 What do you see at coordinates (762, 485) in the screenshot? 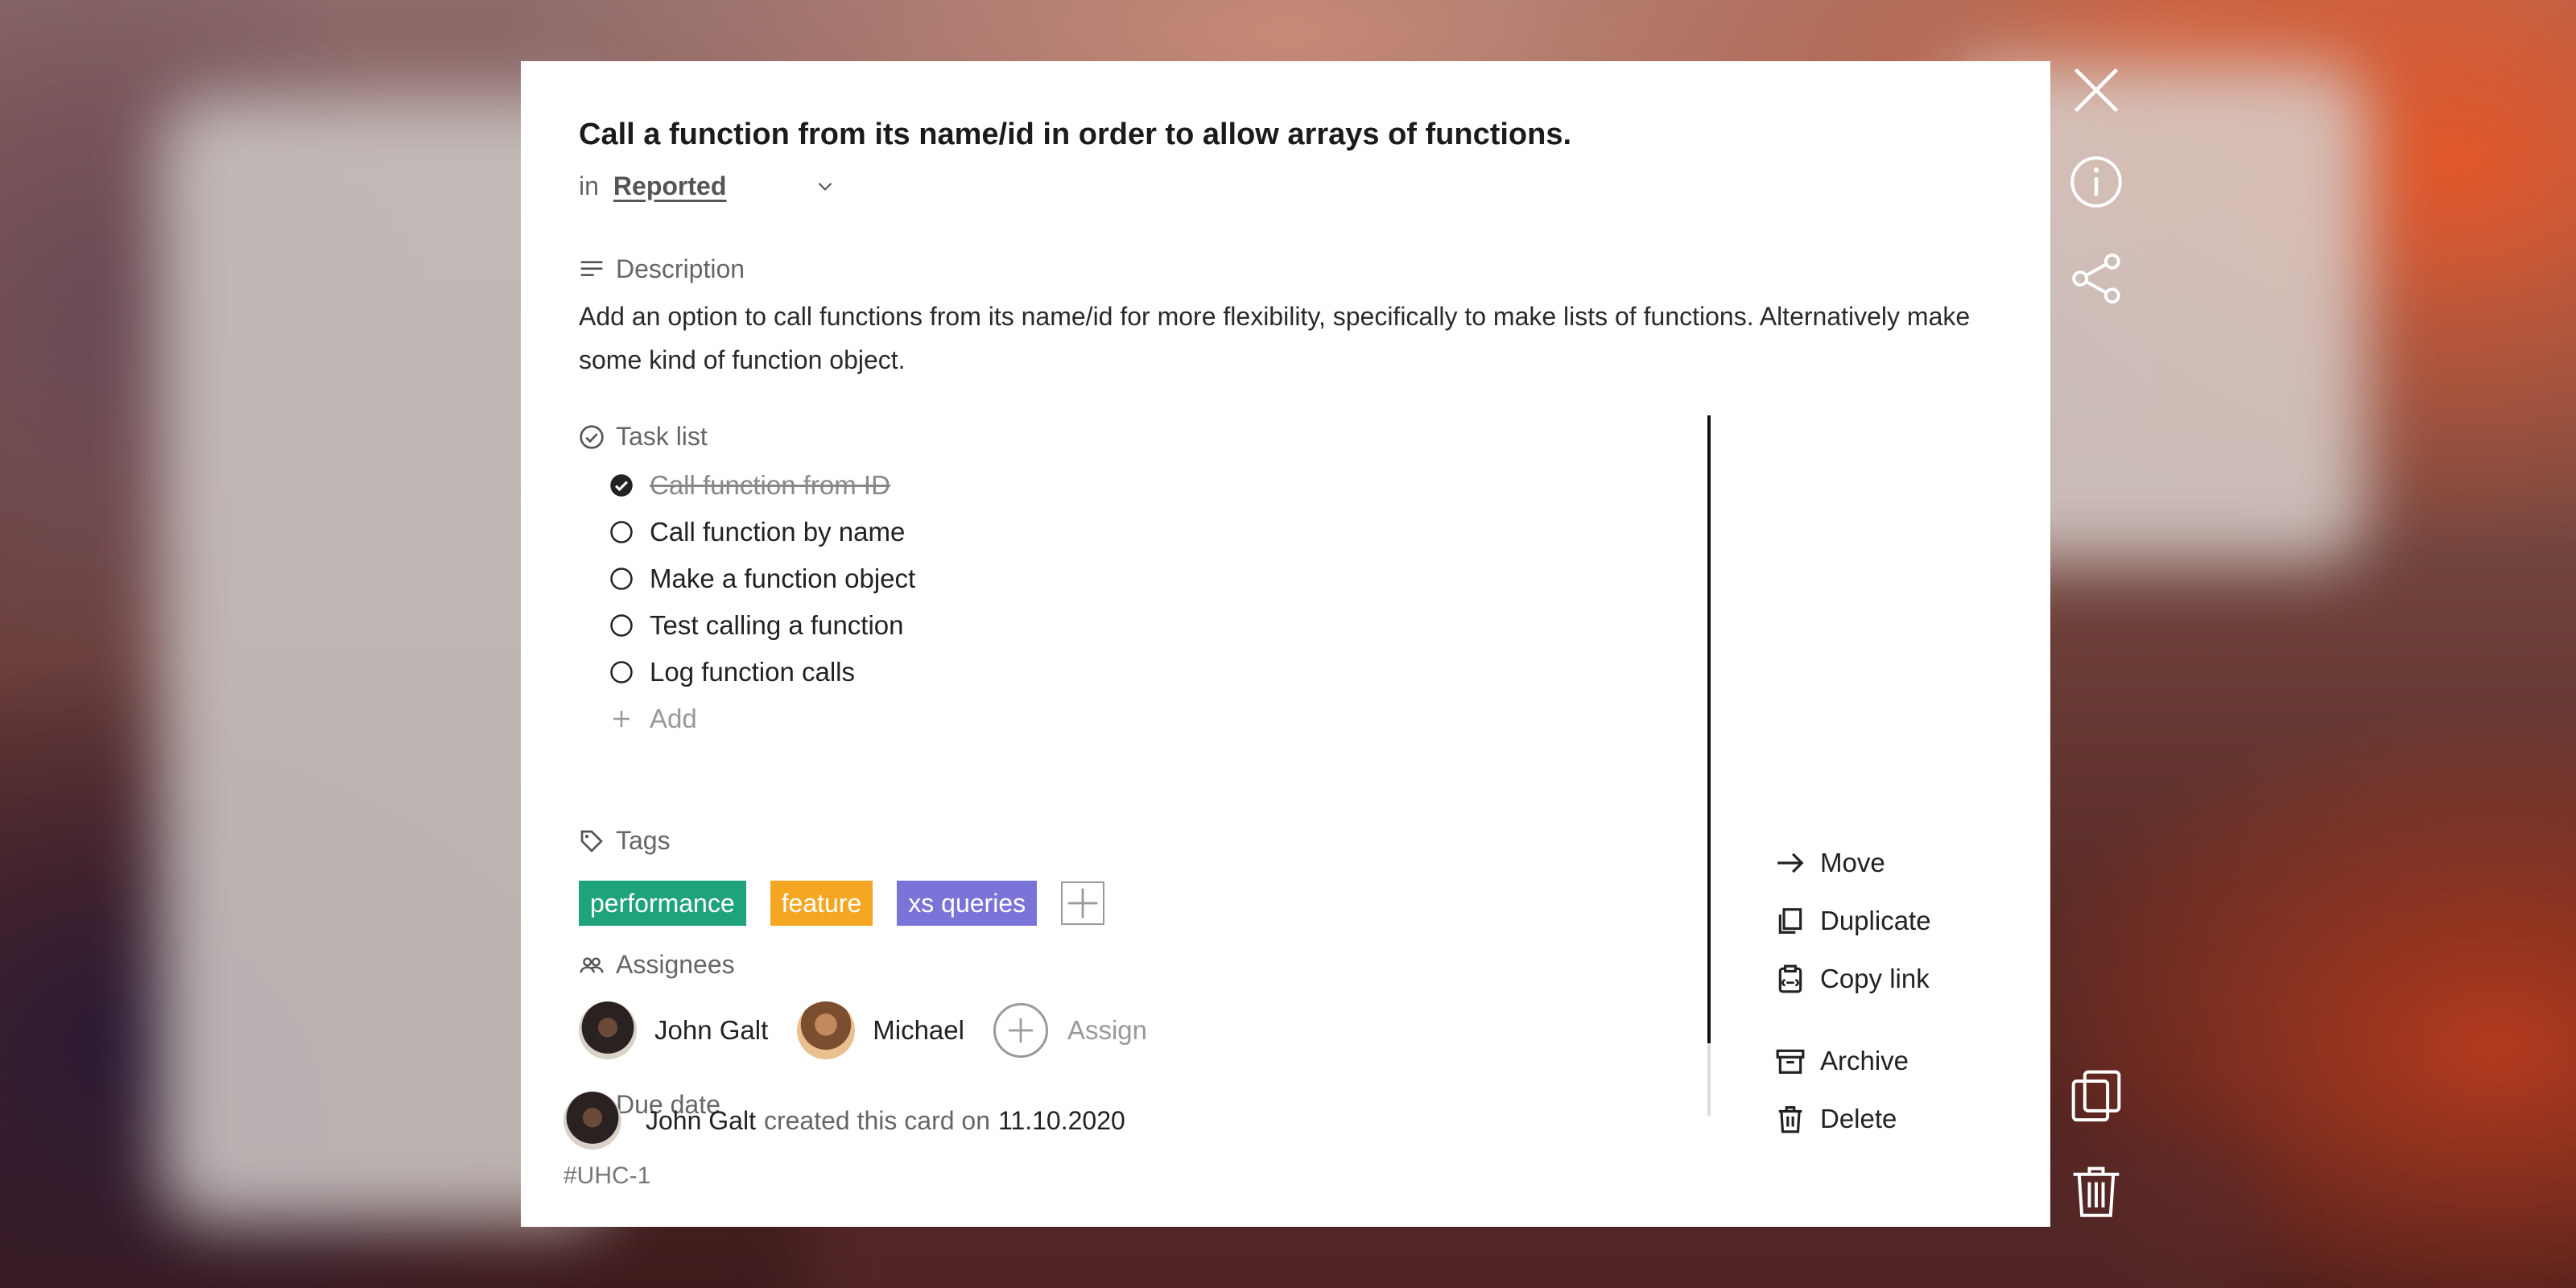
I see `task-item: Call function from ID` at bounding box center [762, 485].